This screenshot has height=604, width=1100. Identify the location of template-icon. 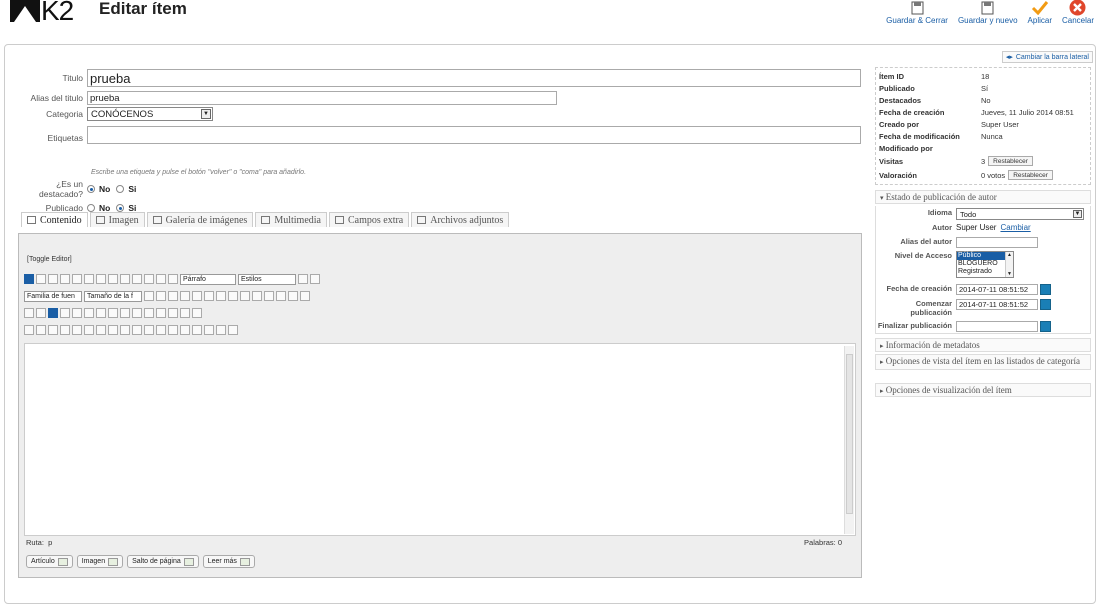
(53, 330).